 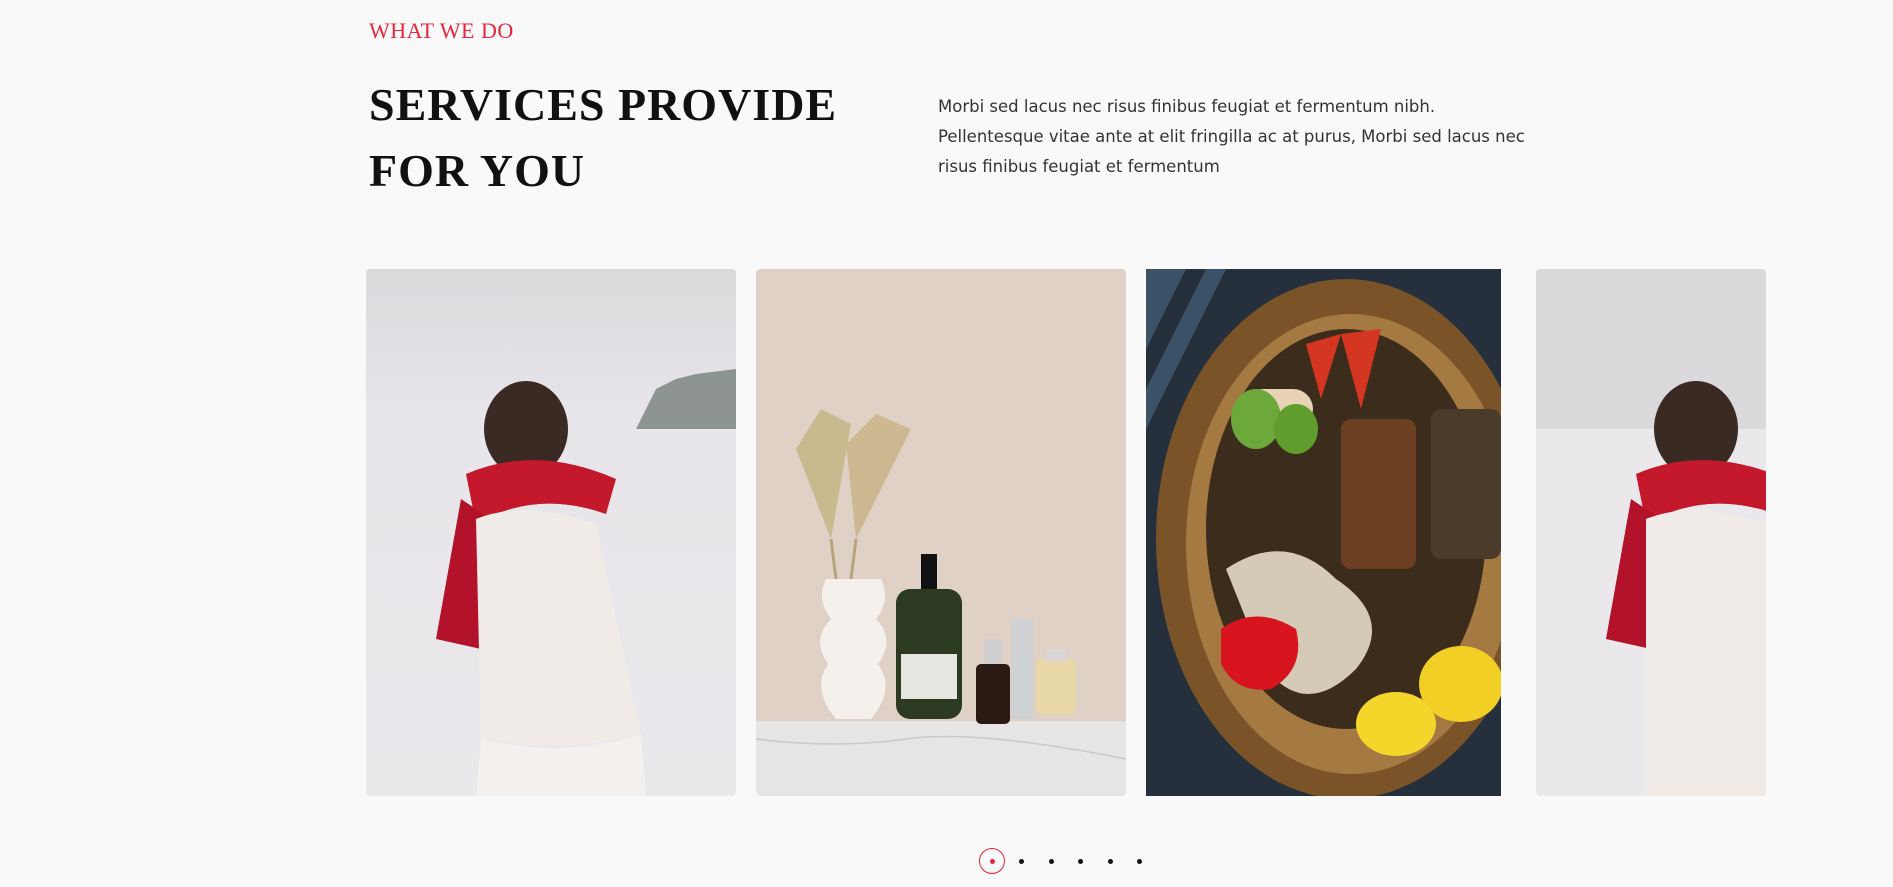 I want to click on heading-line-2: FOR YOU, so click(x=477, y=170).